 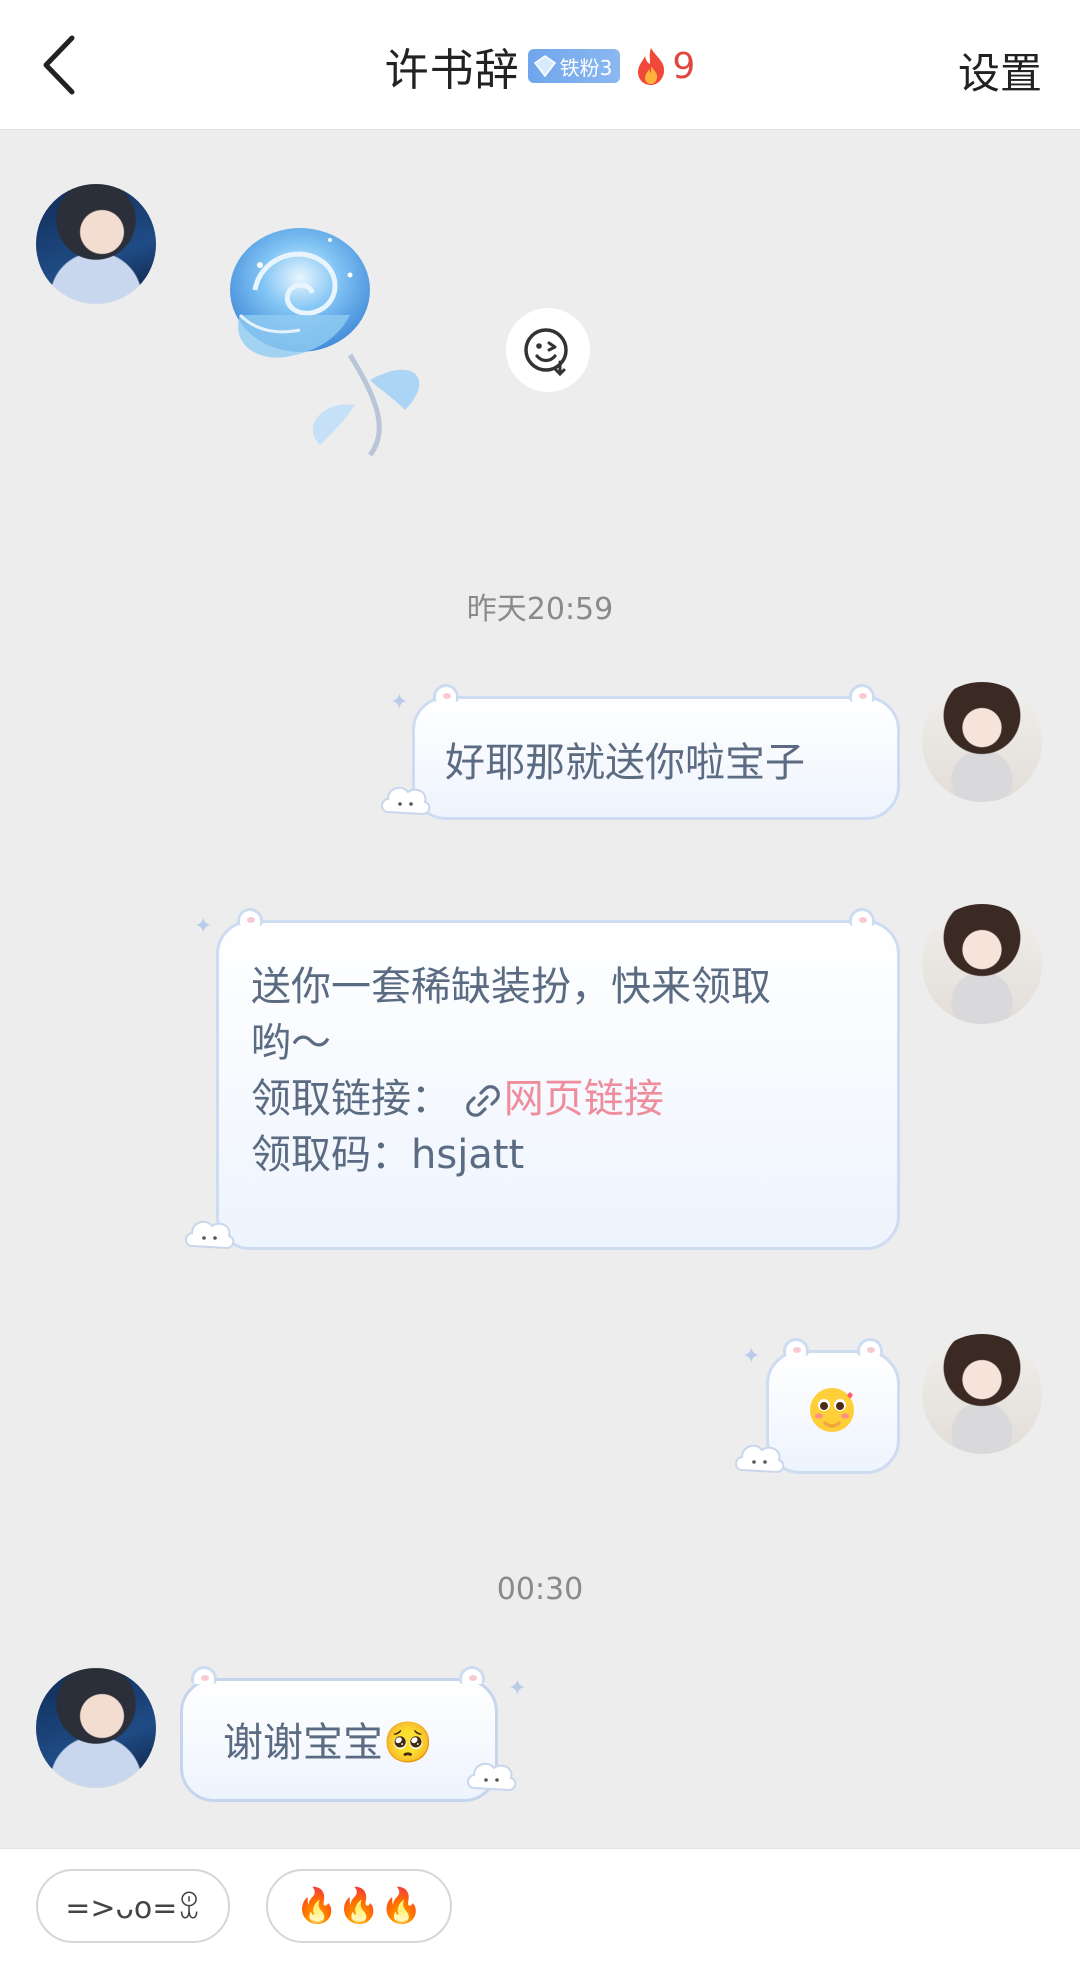 I want to click on chat-title: 许书辞, so click(x=452, y=70).